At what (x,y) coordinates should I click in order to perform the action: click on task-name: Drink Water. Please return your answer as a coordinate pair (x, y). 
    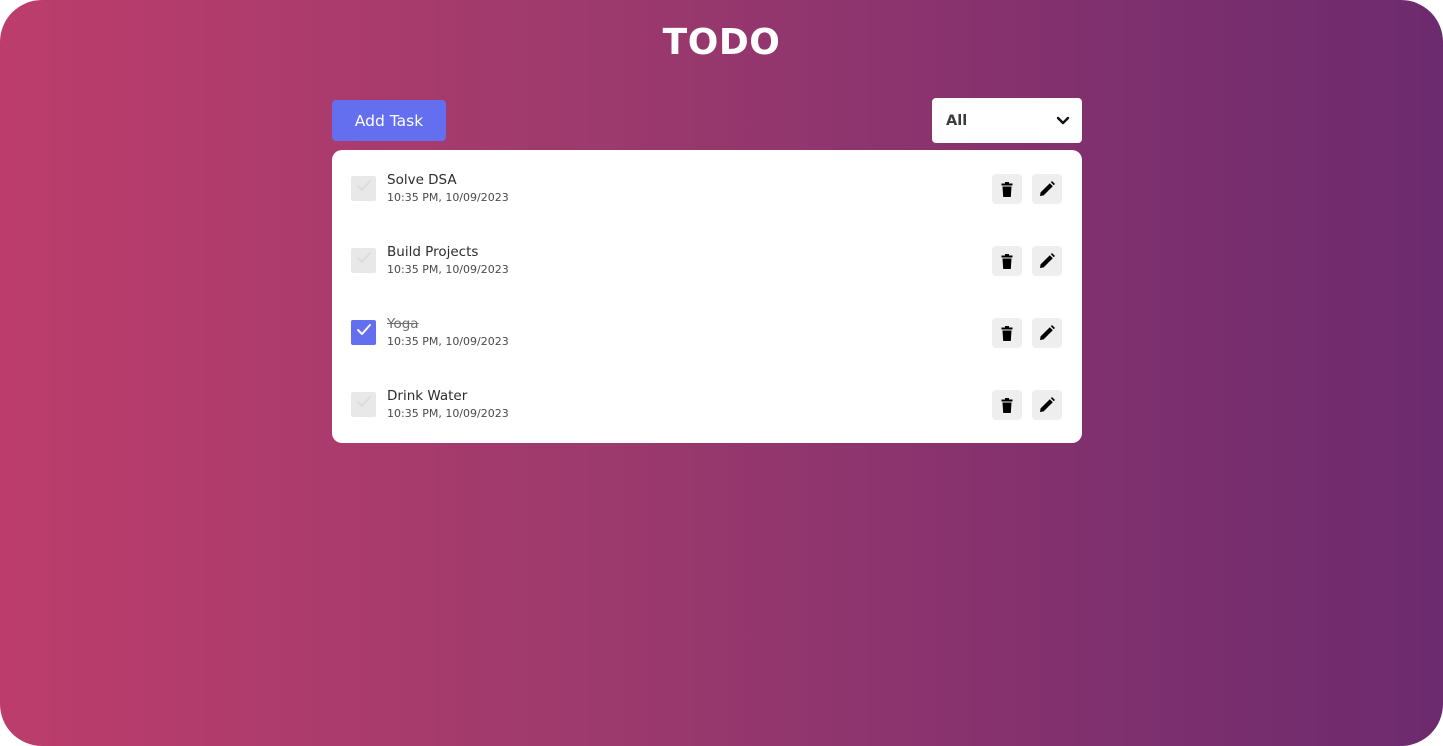
    Looking at the image, I should click on (427, 396).